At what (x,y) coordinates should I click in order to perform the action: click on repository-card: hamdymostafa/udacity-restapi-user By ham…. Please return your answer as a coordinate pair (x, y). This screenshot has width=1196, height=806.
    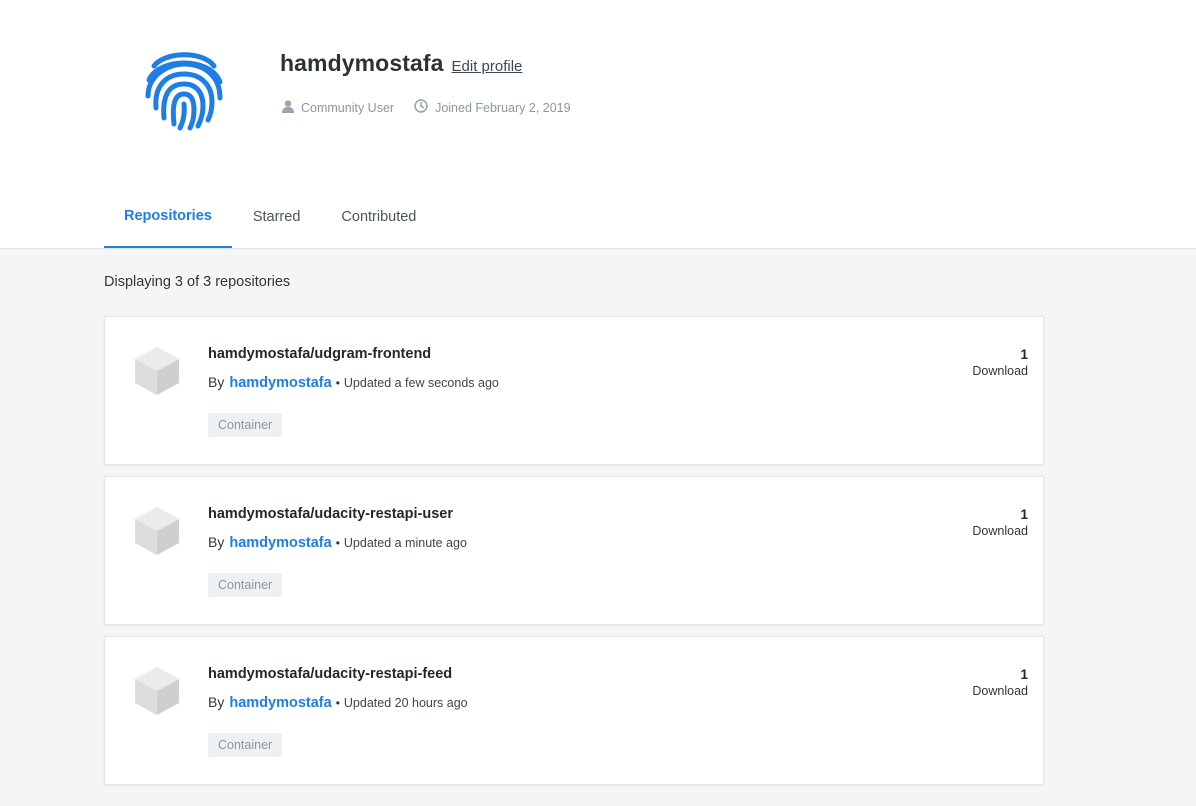
    Looking at the image, I should click on (574, 550).